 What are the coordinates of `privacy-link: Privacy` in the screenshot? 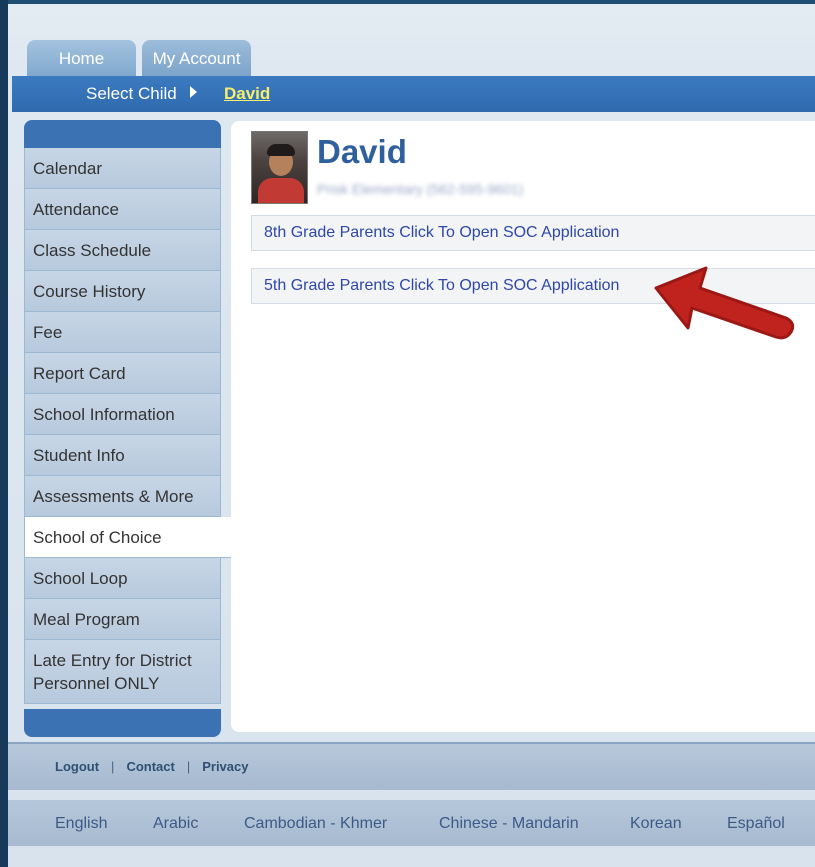 It's located at (225, 766).